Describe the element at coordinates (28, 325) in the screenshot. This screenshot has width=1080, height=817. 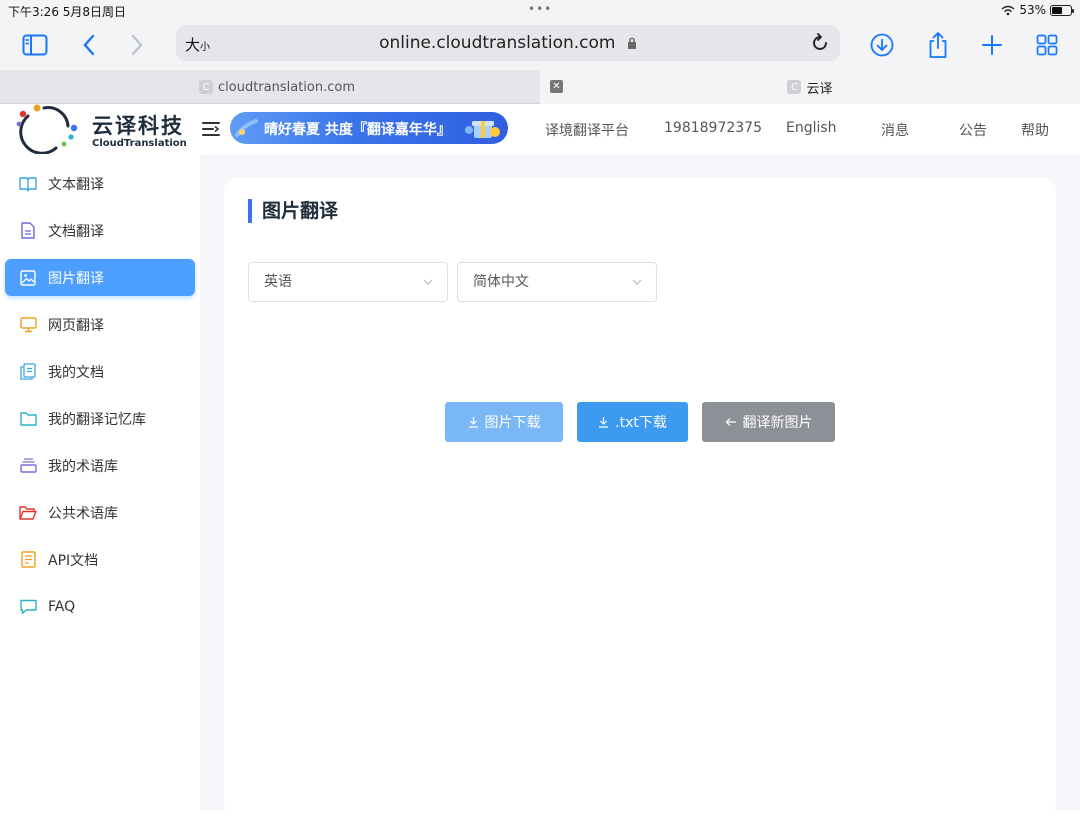
I see `monitor-icon` at that location.